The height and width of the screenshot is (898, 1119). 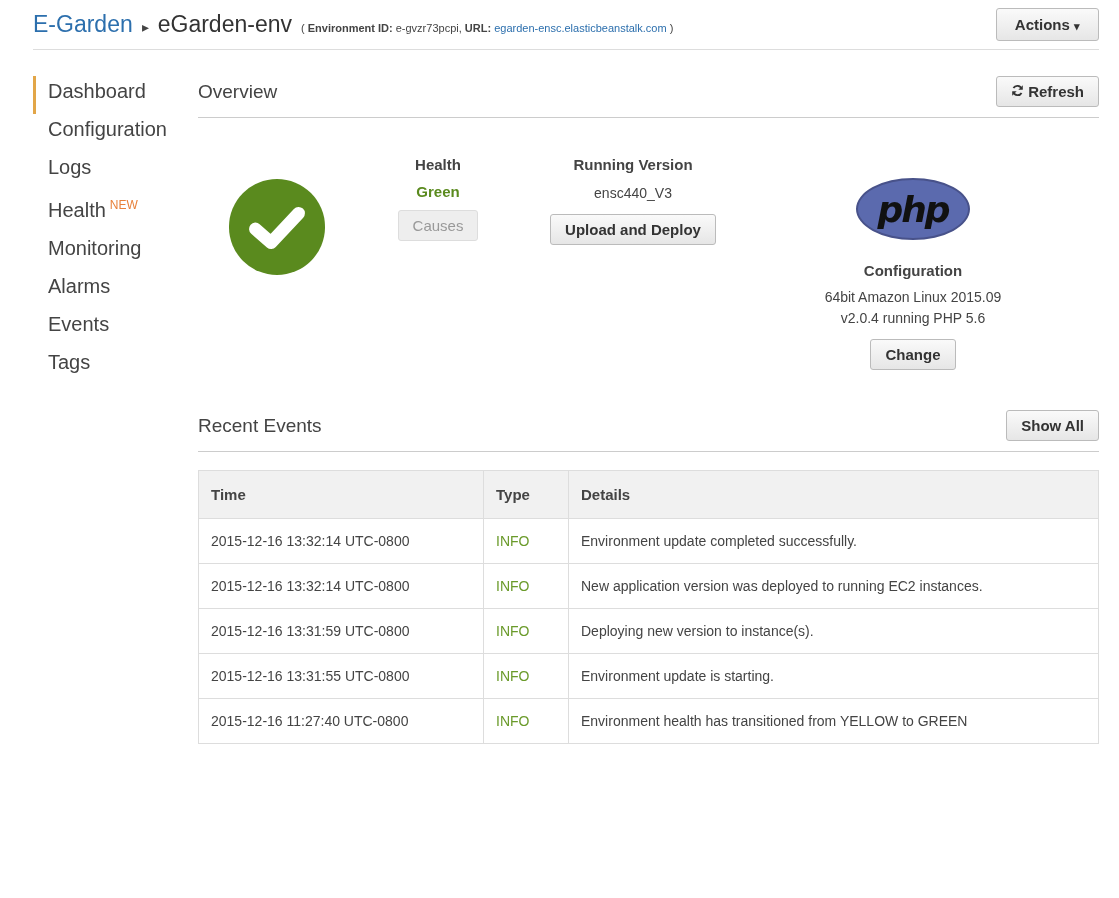 What do you see at coordinates (1047, 91) in the screenshot?
I see `refresh-button: Refresh` at bounding box center [1047, 91].